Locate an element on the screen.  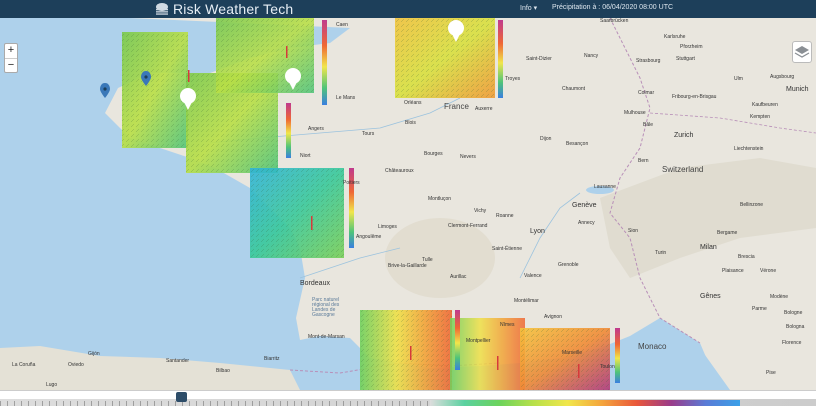
city-label: Biarritz is located at coordinates (272, 359).